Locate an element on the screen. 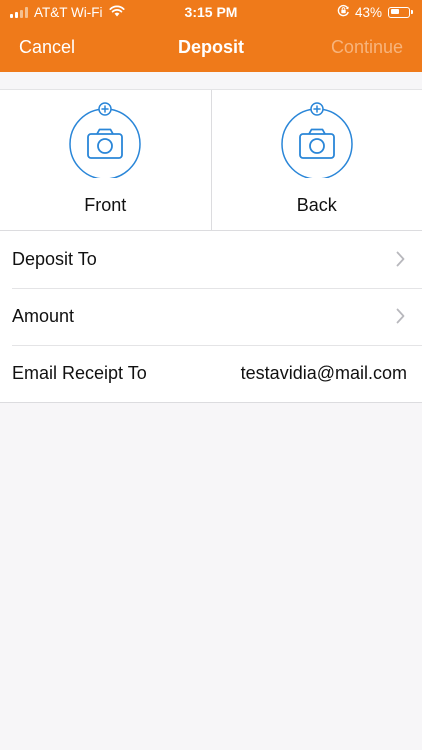 Image resolution: width=422 pixels, height=750 pixels. email-receipt-label: Email Receipt To is located at coordinates (79, 373).